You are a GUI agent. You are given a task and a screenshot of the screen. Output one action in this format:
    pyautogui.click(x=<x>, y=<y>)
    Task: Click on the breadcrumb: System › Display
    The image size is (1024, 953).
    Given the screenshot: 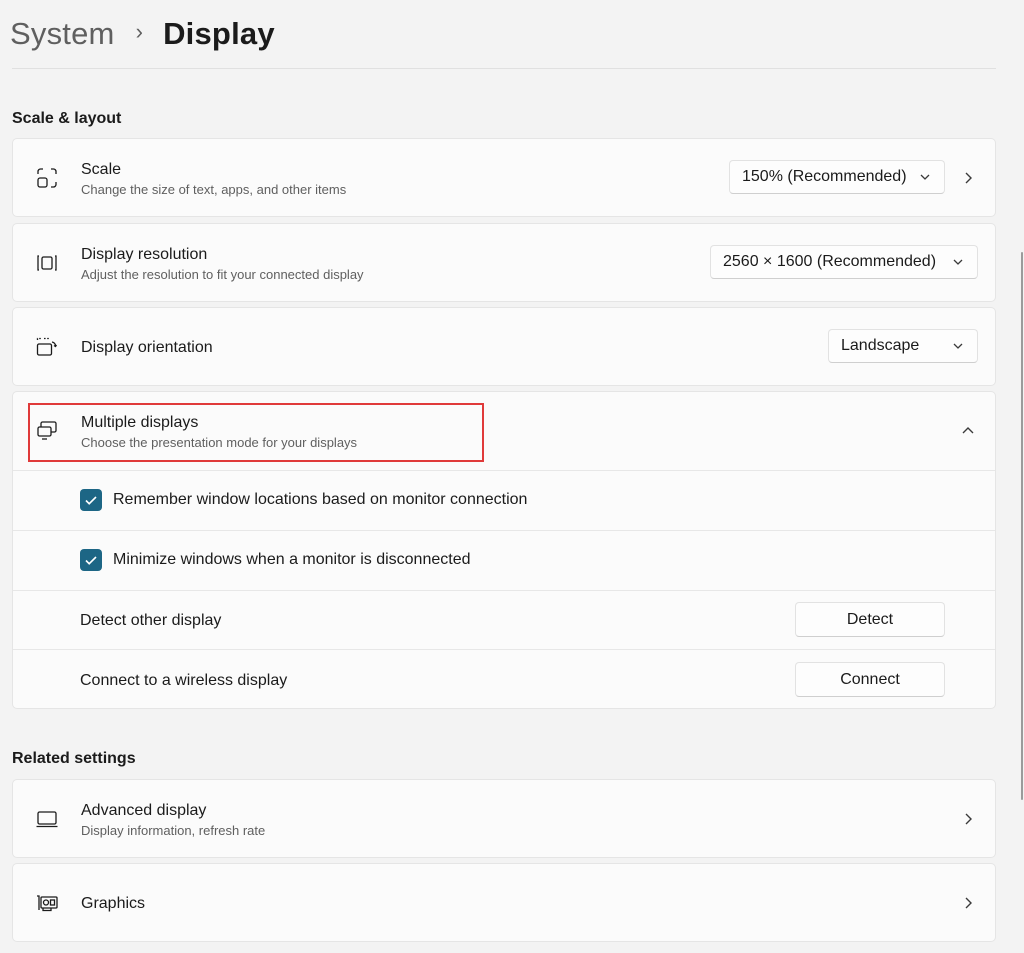 What is the action you would take?
    pyautogui.click(x=142, y=34)
    